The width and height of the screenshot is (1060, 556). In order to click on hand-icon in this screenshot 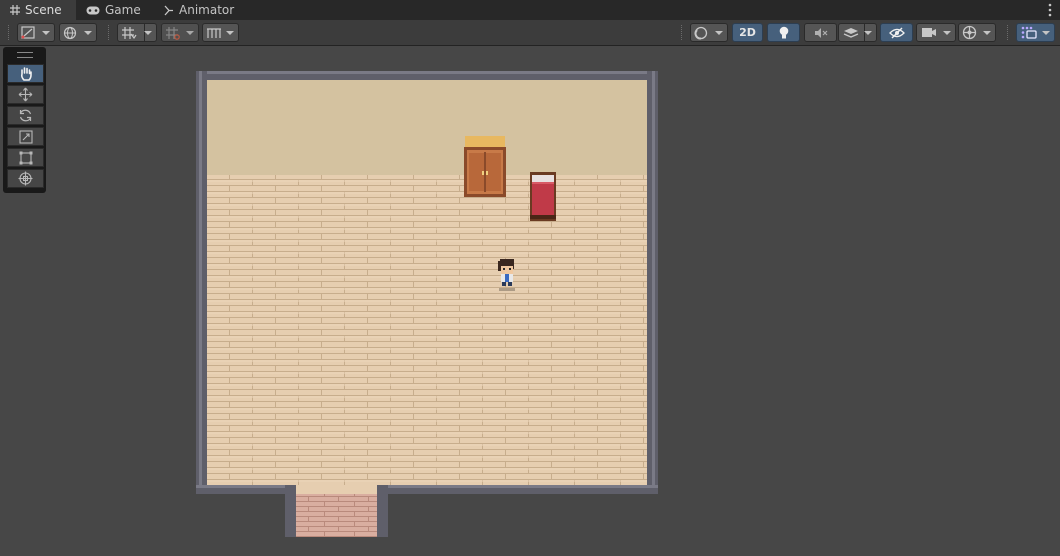, I will do `click(26, 74)`.